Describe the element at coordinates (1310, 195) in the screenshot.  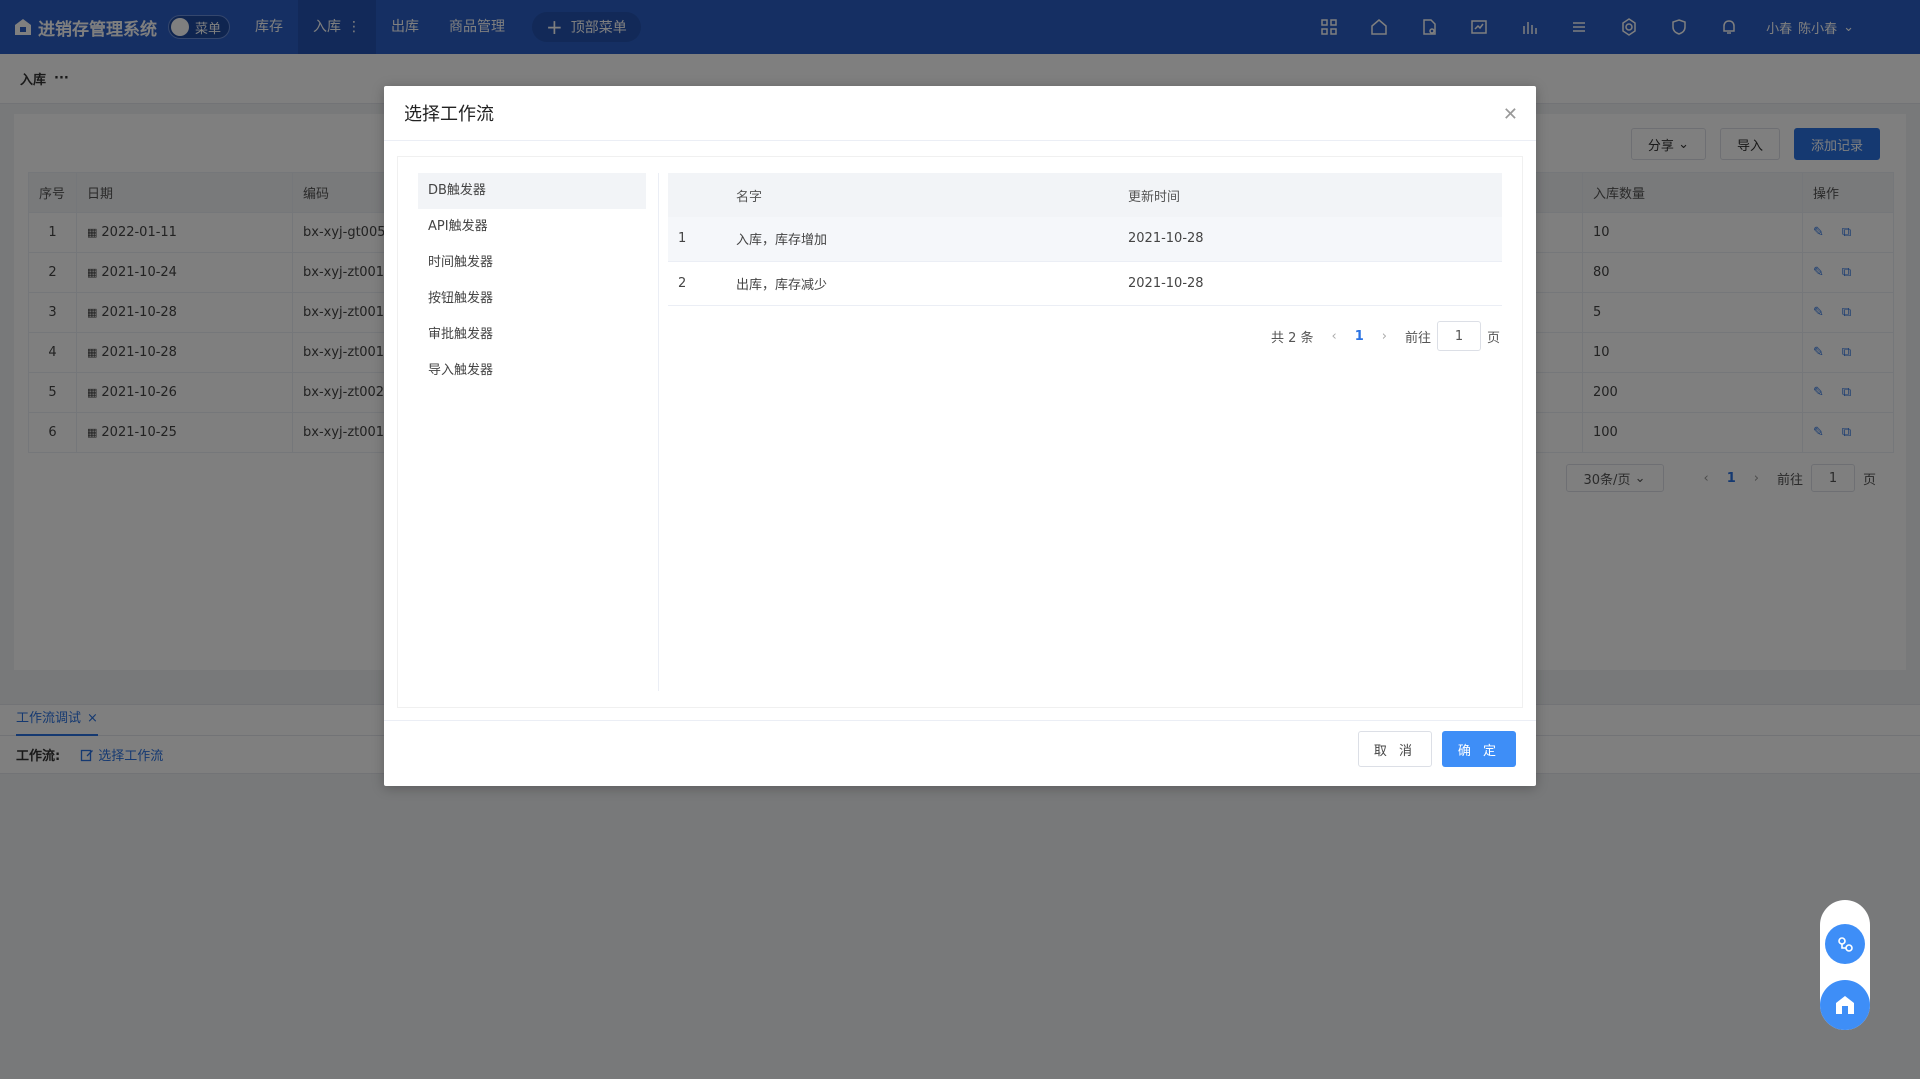
I see `column-header: 更新时间` at that location.